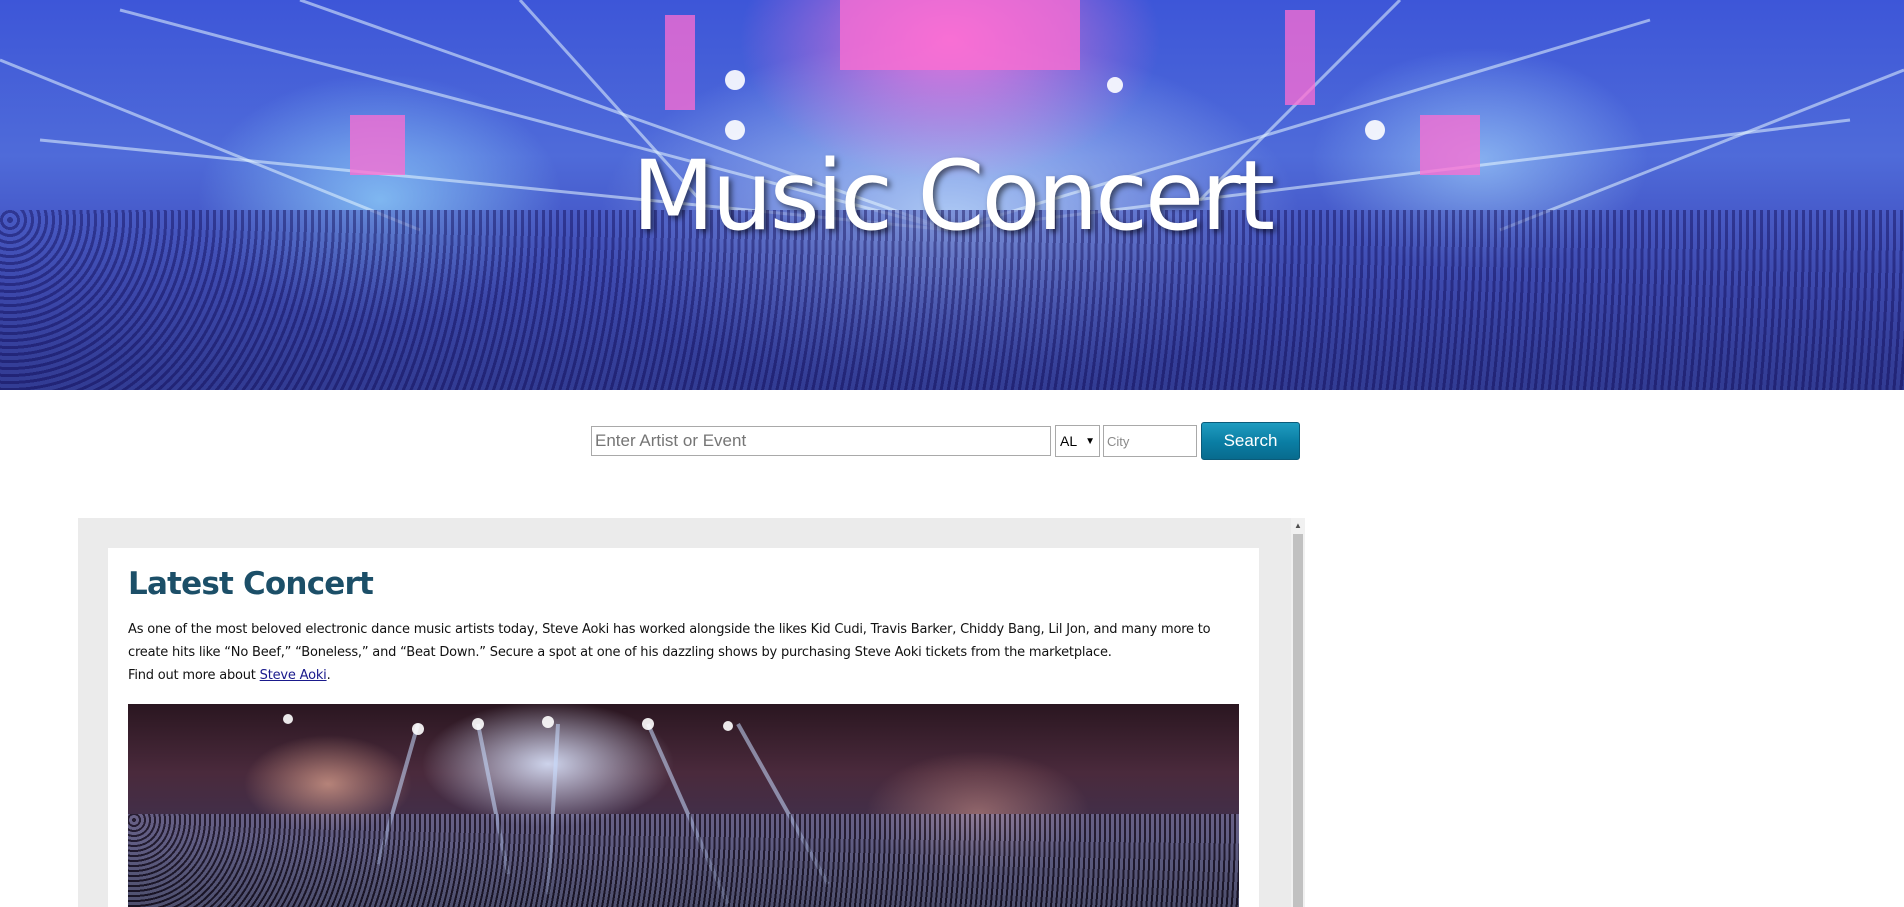 This screenshot has width=1904, height=907. I want to click on photo-crowd-graphic, so click(683, 860).